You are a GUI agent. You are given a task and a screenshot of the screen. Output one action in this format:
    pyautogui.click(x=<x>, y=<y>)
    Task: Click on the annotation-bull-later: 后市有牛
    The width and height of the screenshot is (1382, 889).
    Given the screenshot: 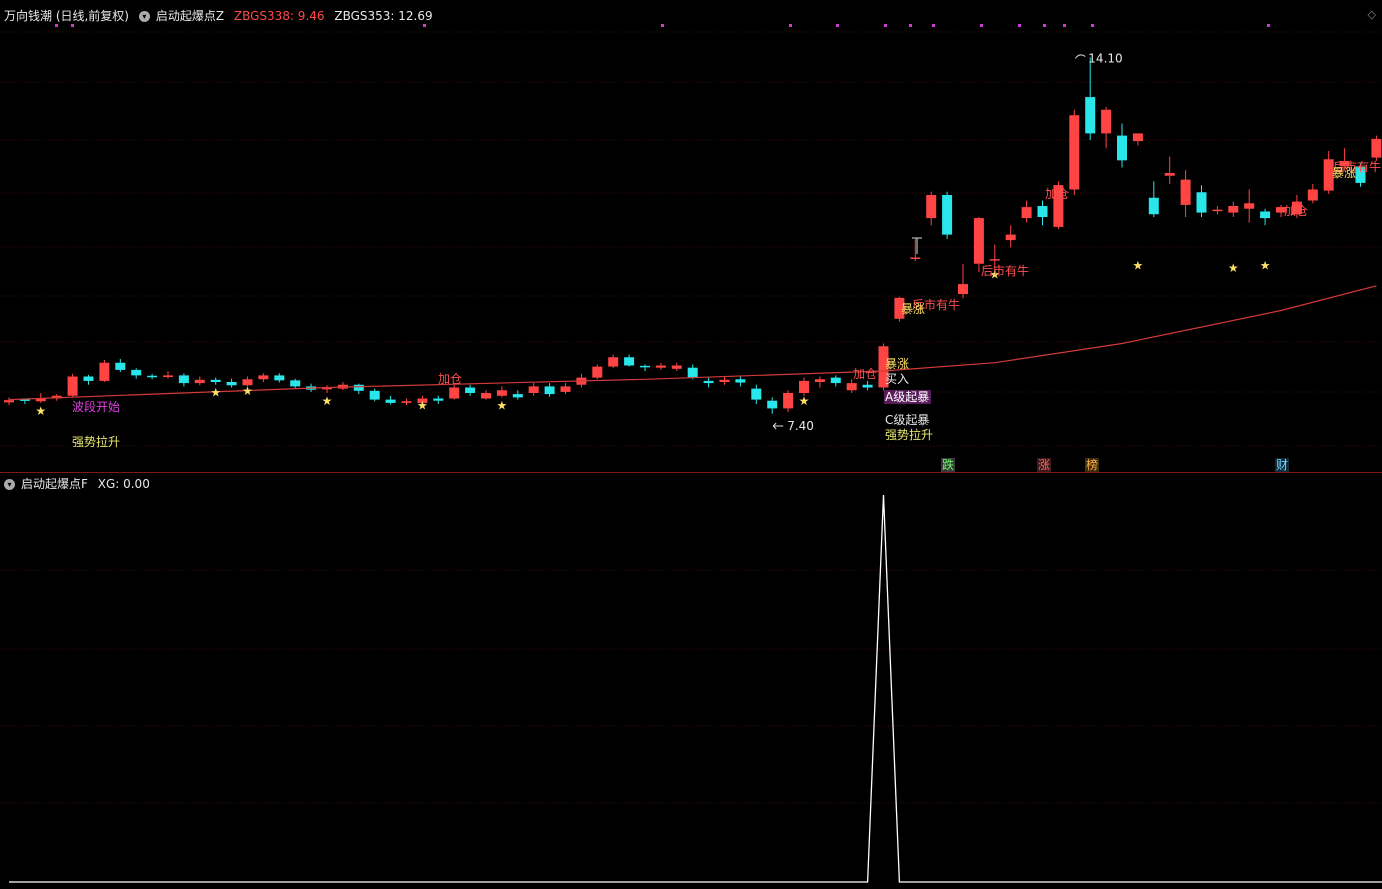 What is the action you would take?
    pyautogui.click(x=1005, y=270)
    